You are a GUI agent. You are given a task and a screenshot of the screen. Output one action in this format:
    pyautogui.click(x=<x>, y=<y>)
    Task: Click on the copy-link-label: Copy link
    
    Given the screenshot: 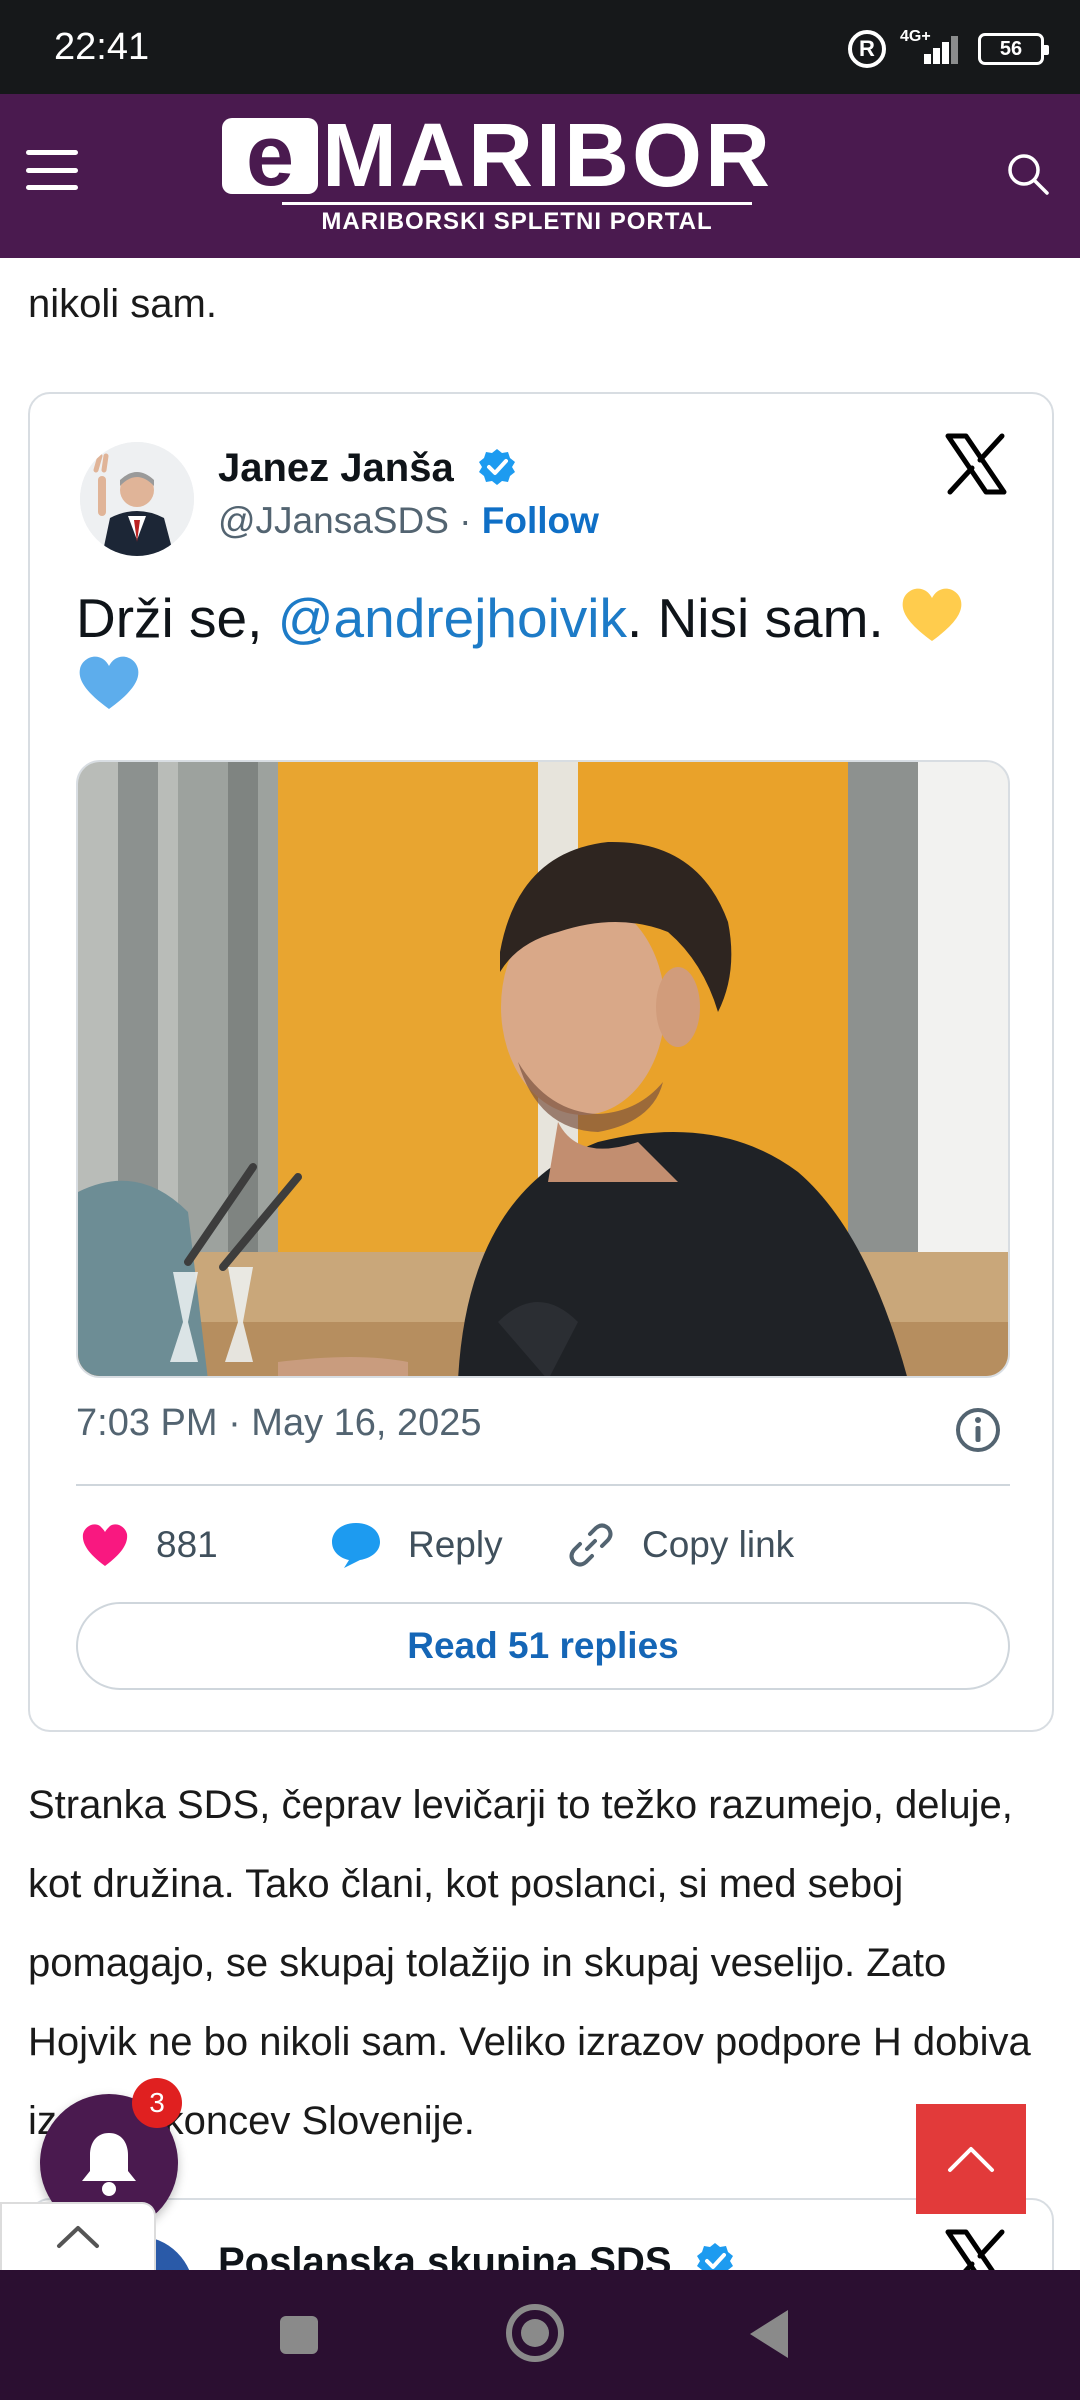 What is the action you would take?
    pyautogui.click(x=718, y=1544)
    